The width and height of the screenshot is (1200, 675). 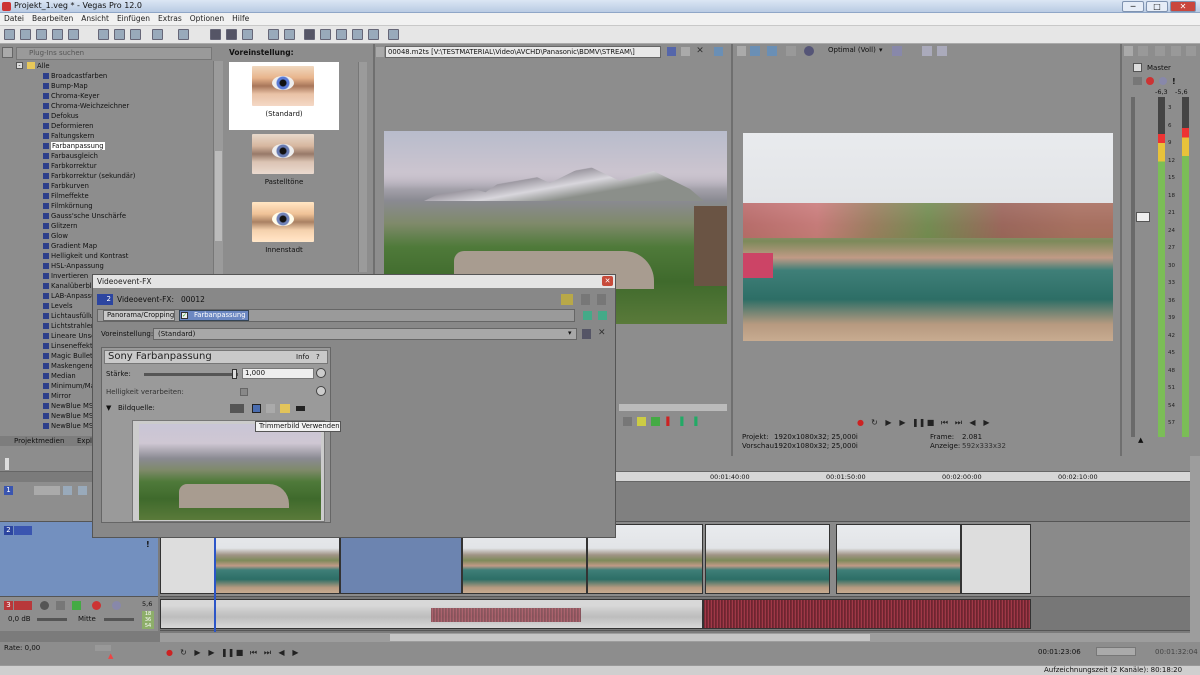 I want to click on helligkeit-checkbox, so click(x=244, y=392).